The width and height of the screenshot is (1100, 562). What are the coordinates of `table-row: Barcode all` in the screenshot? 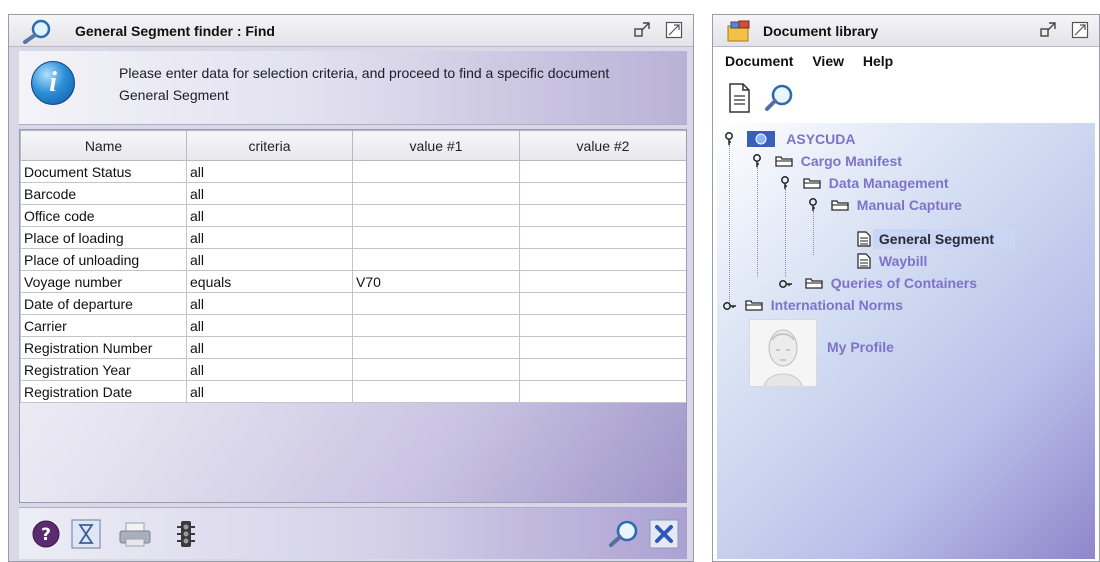 It's located at (353, 193).